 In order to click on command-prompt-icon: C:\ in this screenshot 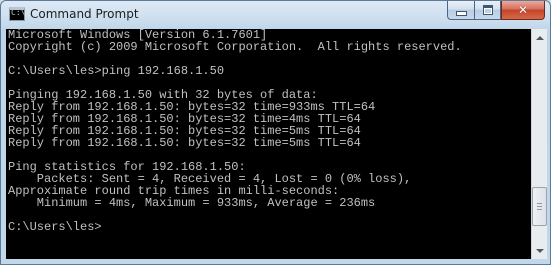, I will do `click(17, 14)`.